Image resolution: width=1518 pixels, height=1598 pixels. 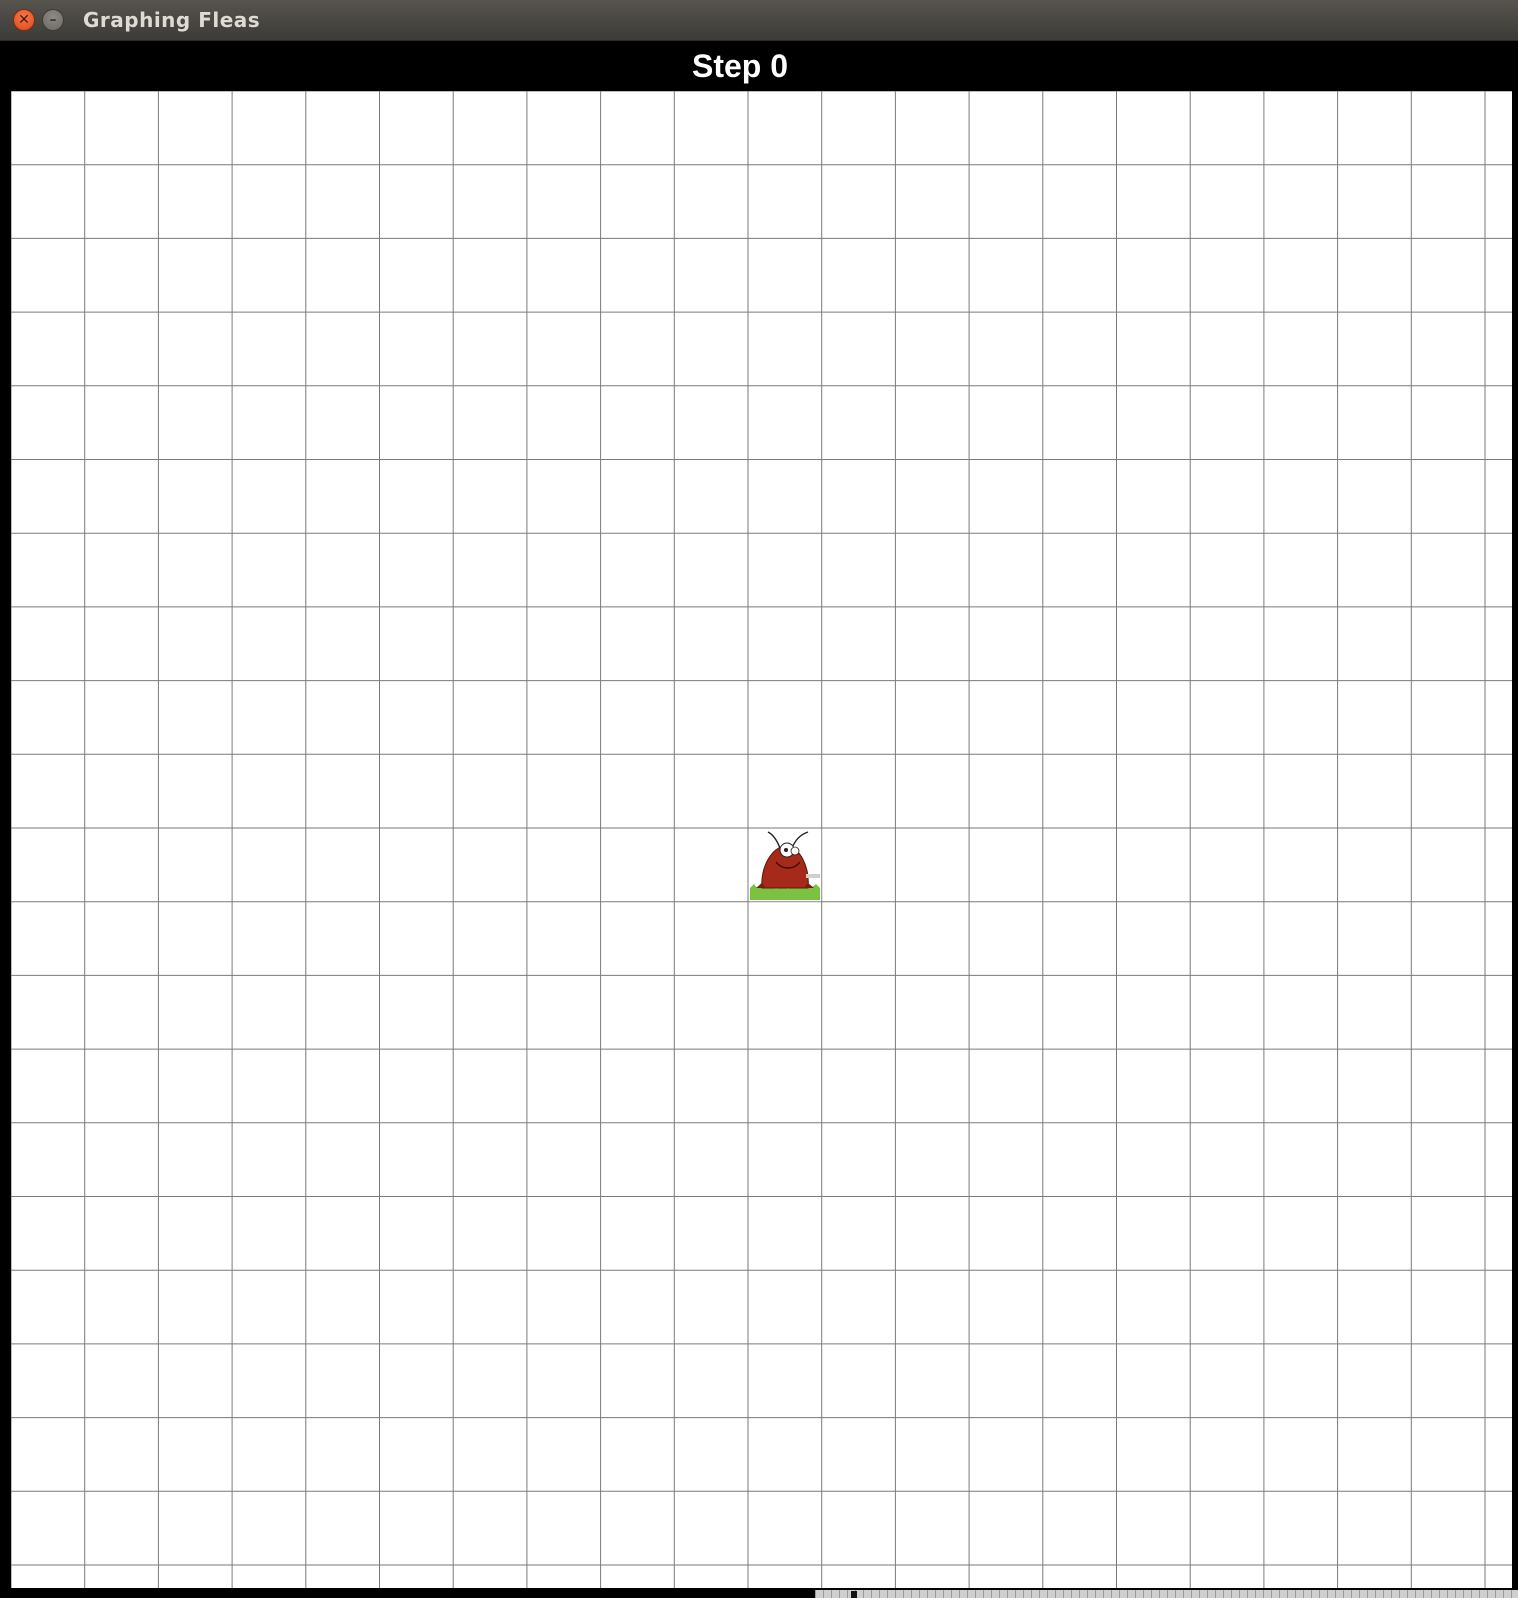 What do you see at coordinates (53, 20) in the screenshot?
I see `minimize-icon: –` at bounding box center [53, 20].